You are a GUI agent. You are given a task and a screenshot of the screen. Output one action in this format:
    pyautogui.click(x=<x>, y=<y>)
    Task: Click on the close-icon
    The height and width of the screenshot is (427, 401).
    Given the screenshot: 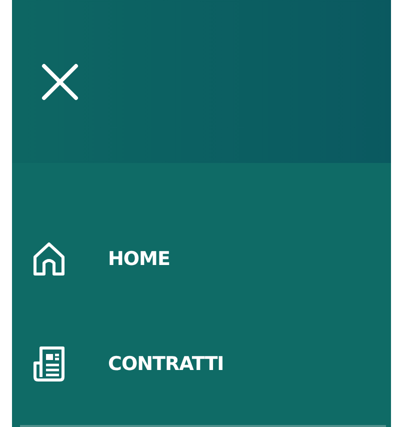 What is the action you would take?
    pyautogui.click(x=60, y=82)
    